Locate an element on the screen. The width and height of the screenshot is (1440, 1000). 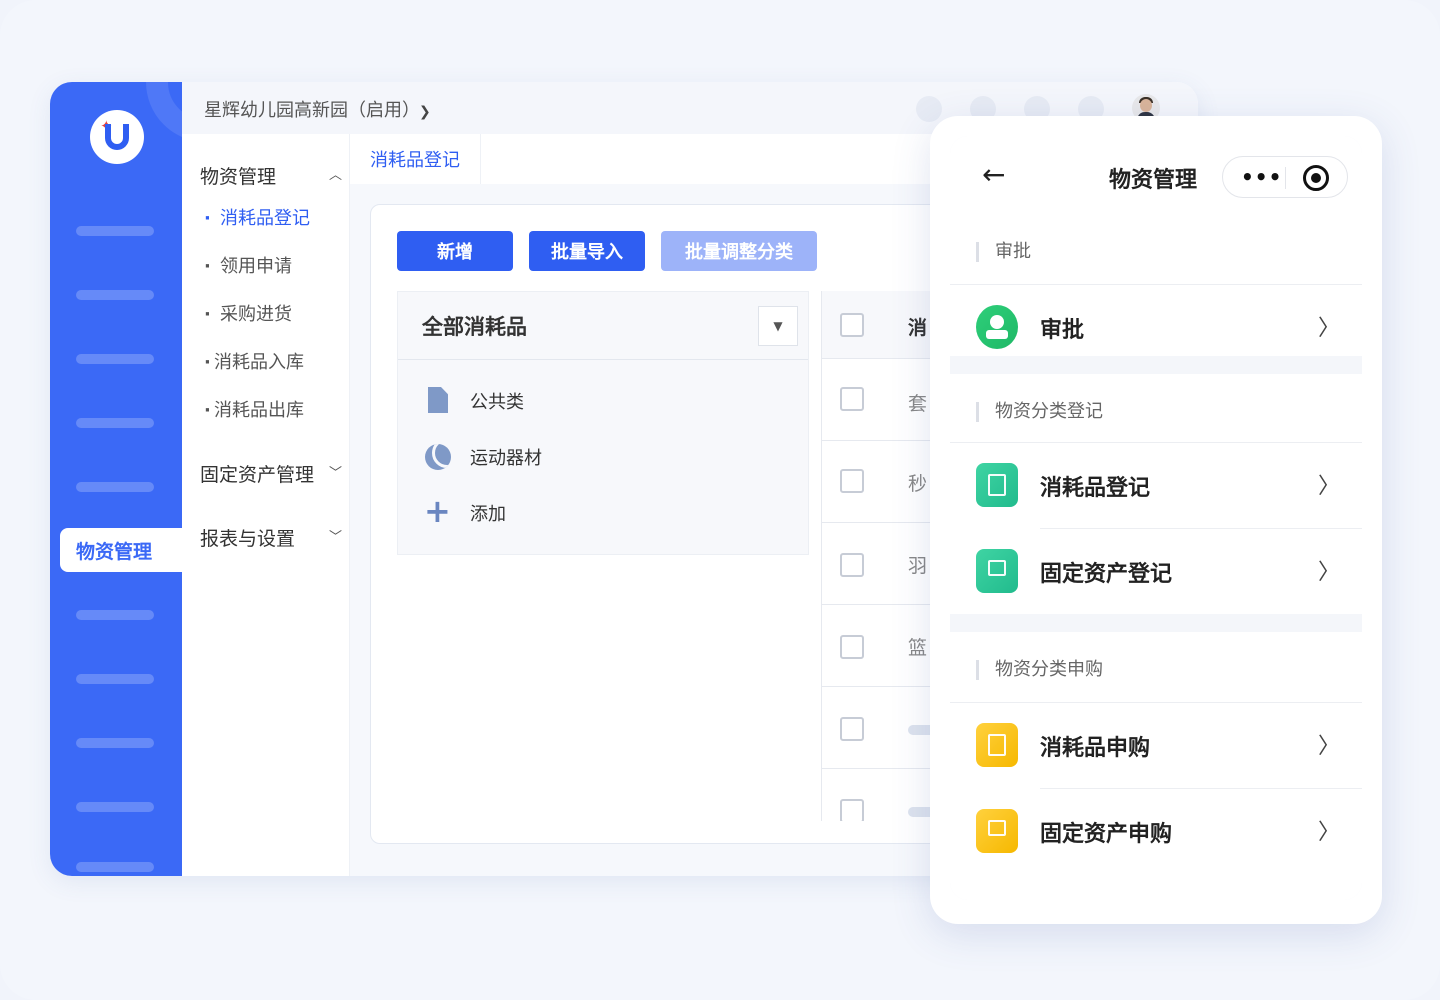
purchase-document-icon is located at coordinates (997, 745).